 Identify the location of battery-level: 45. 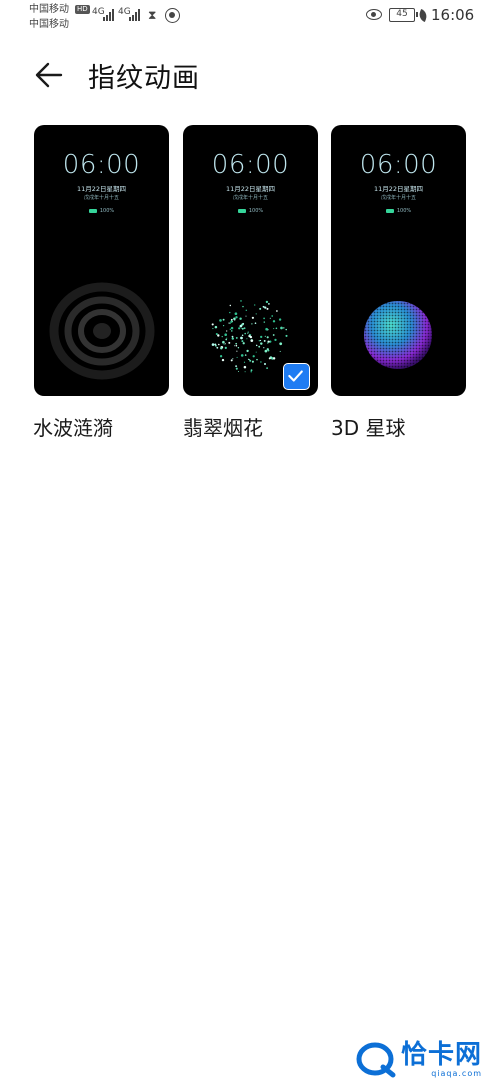
(402, 14).